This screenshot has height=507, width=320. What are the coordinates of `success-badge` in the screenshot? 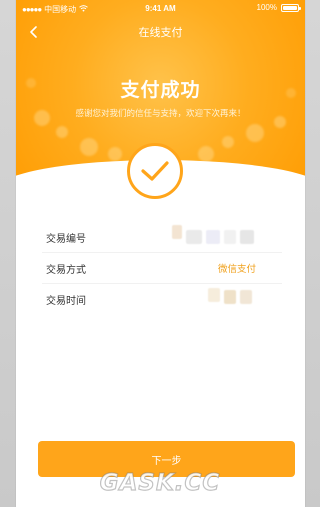 It's located at (155, 171).